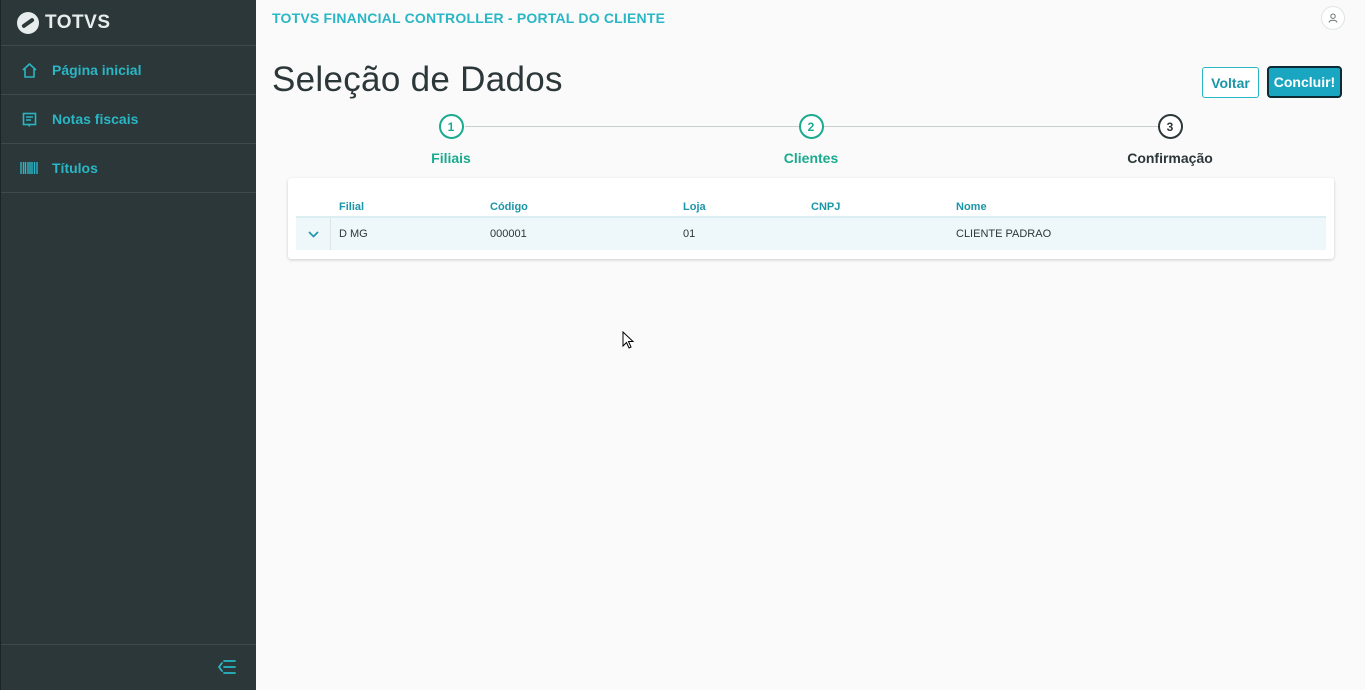 The image size is (1365, 690). I want to click on chevron-down-icon, so click(313, 234).